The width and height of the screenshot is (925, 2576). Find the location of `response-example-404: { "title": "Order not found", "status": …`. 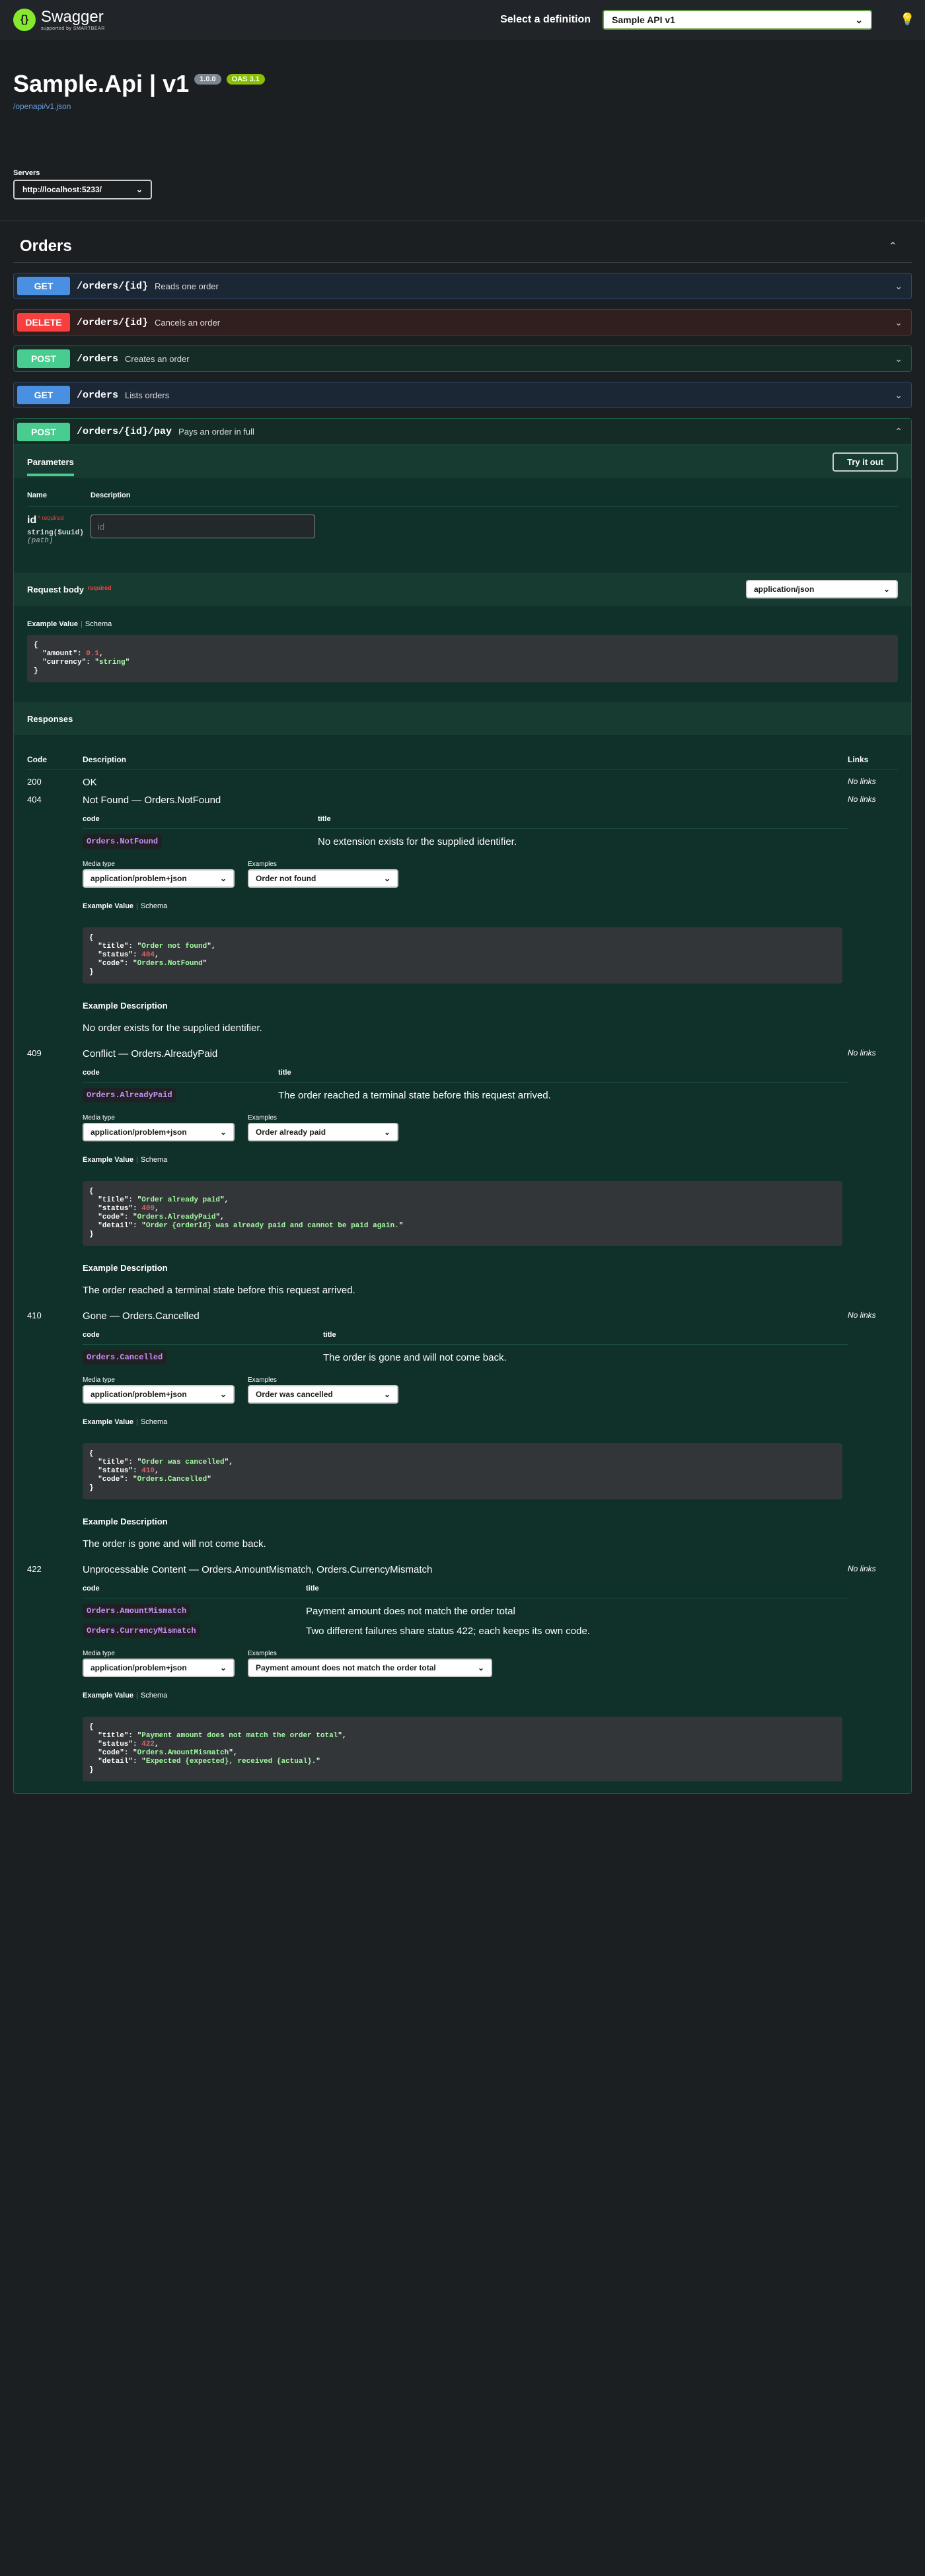

response-example-404: { "title": "Order not found", "status": … is located at coordinates (462, 956).